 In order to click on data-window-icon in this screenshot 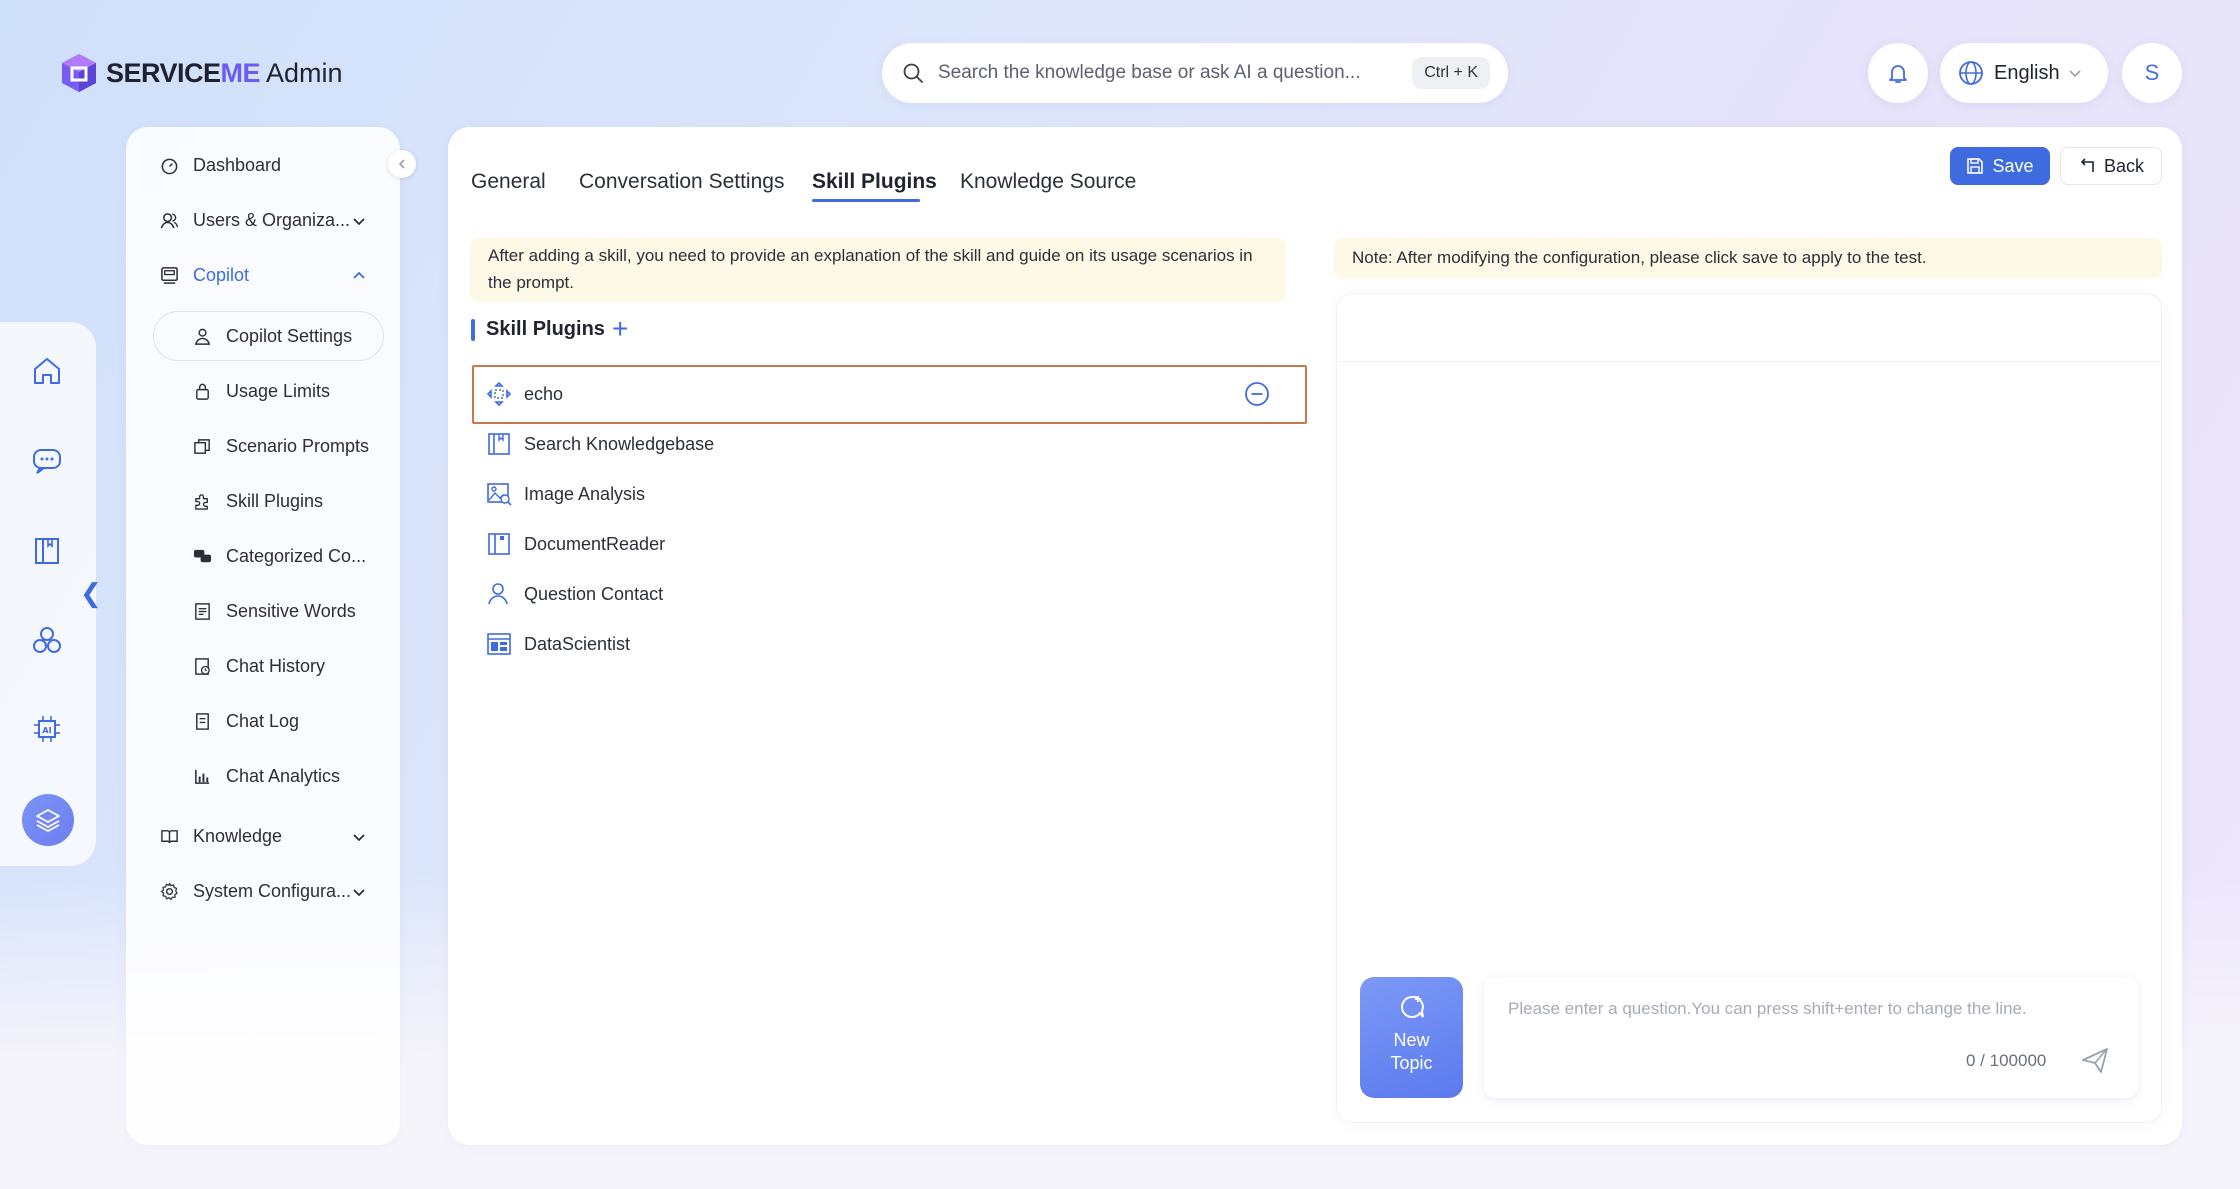, I will do `click(499, 644)`.